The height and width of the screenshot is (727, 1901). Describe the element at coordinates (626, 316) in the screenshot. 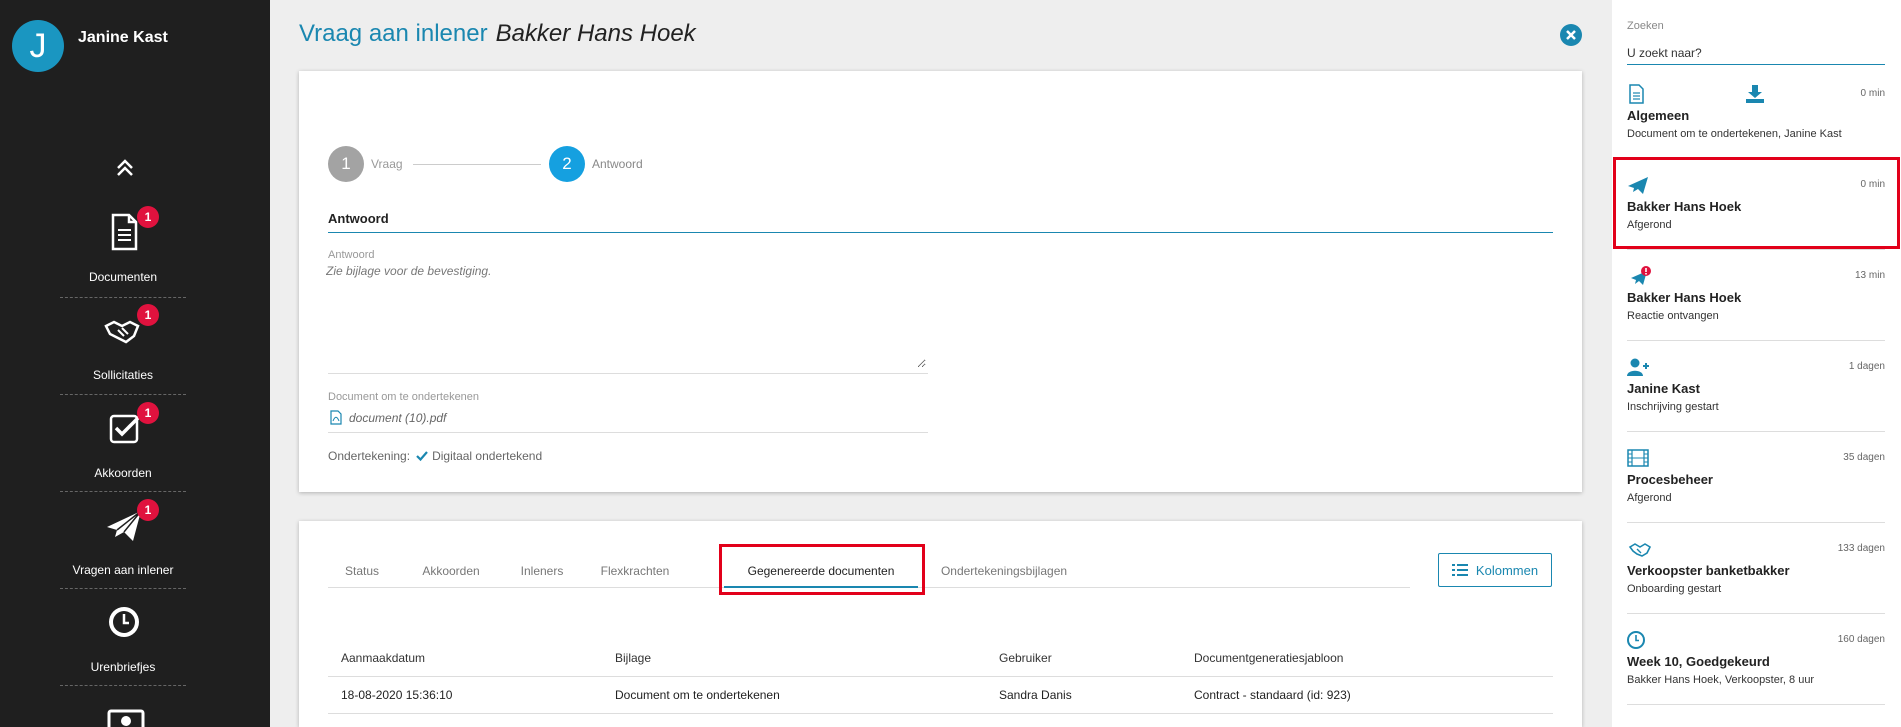

I see `answer-textarea: Zie bijlage voor de bevestiging.` at that location.